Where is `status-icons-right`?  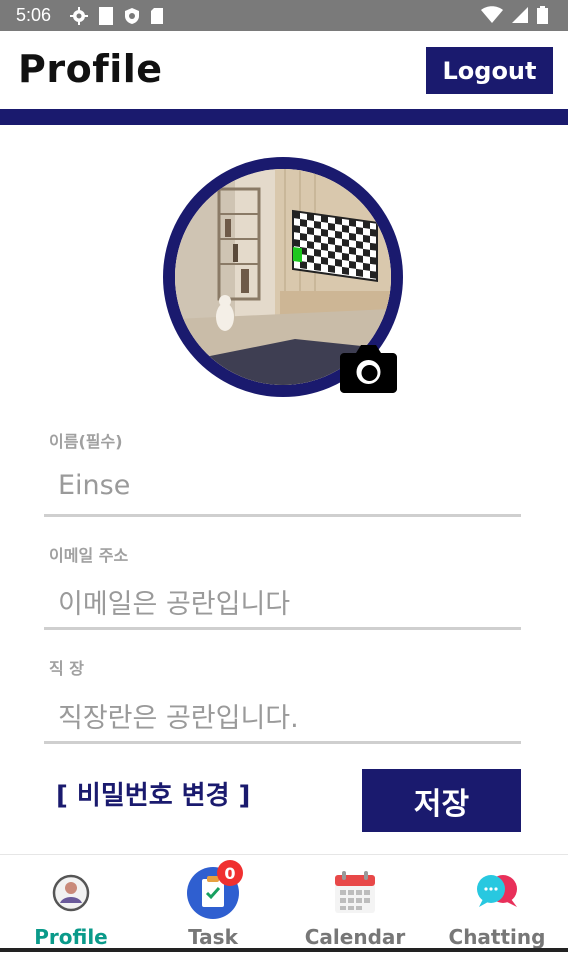 status-icons-right is located at coordinates (514, 15).